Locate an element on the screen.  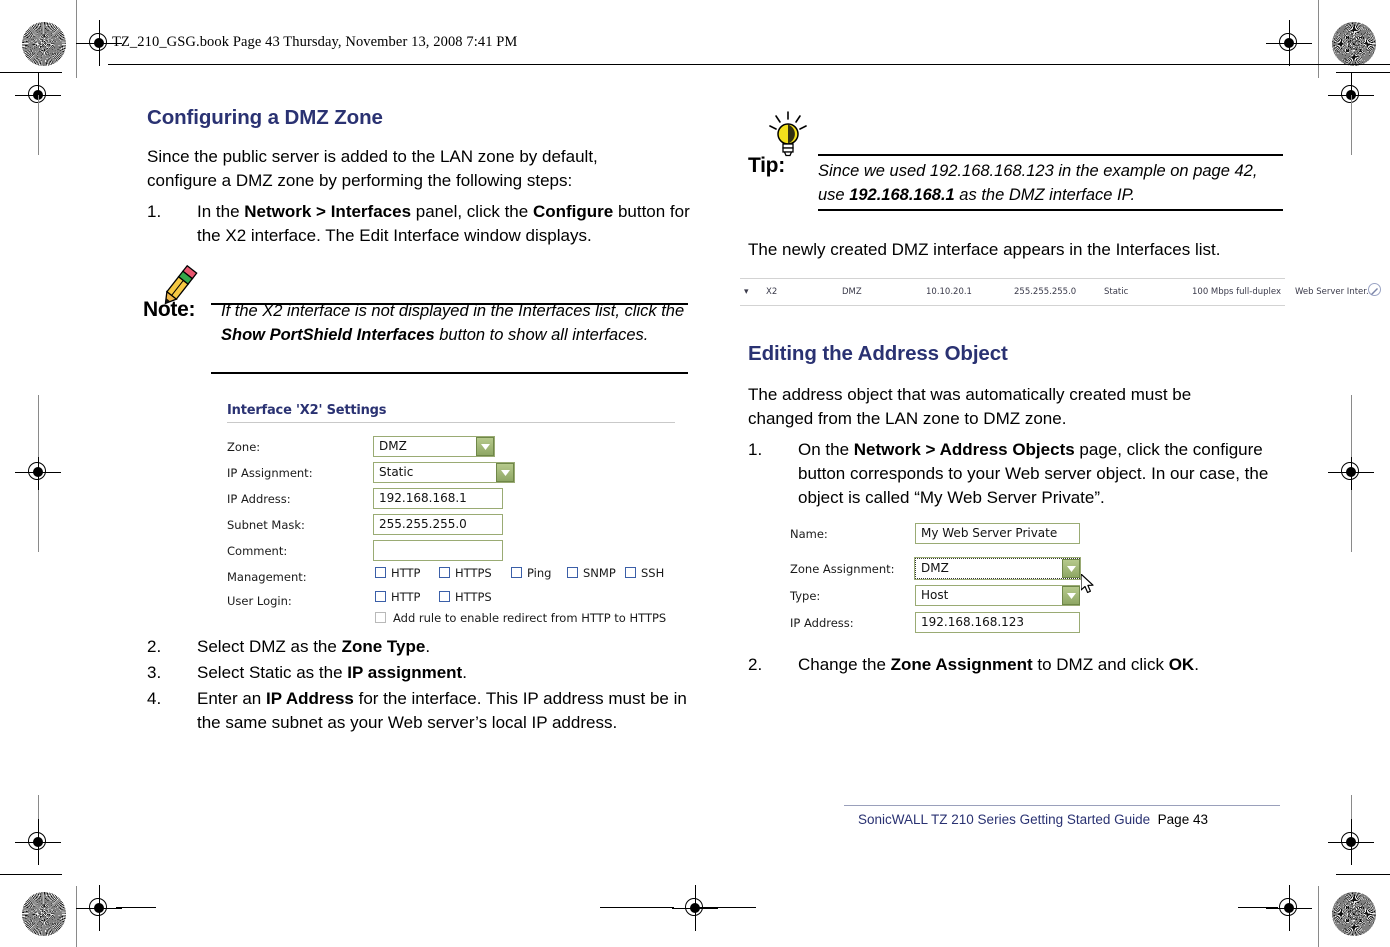
checkbox-label-management-ping: Ping is located at coordinates (539, 573).